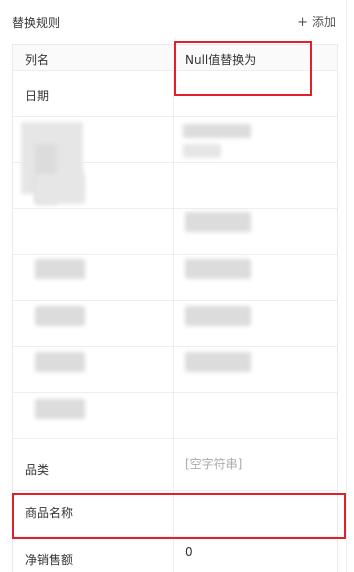 The image size is (354, 572). What do you see at coordinates (213, 463) in the screenshot?
I see `row-value-input: [空字符串]` at bounding box center [213, 463].